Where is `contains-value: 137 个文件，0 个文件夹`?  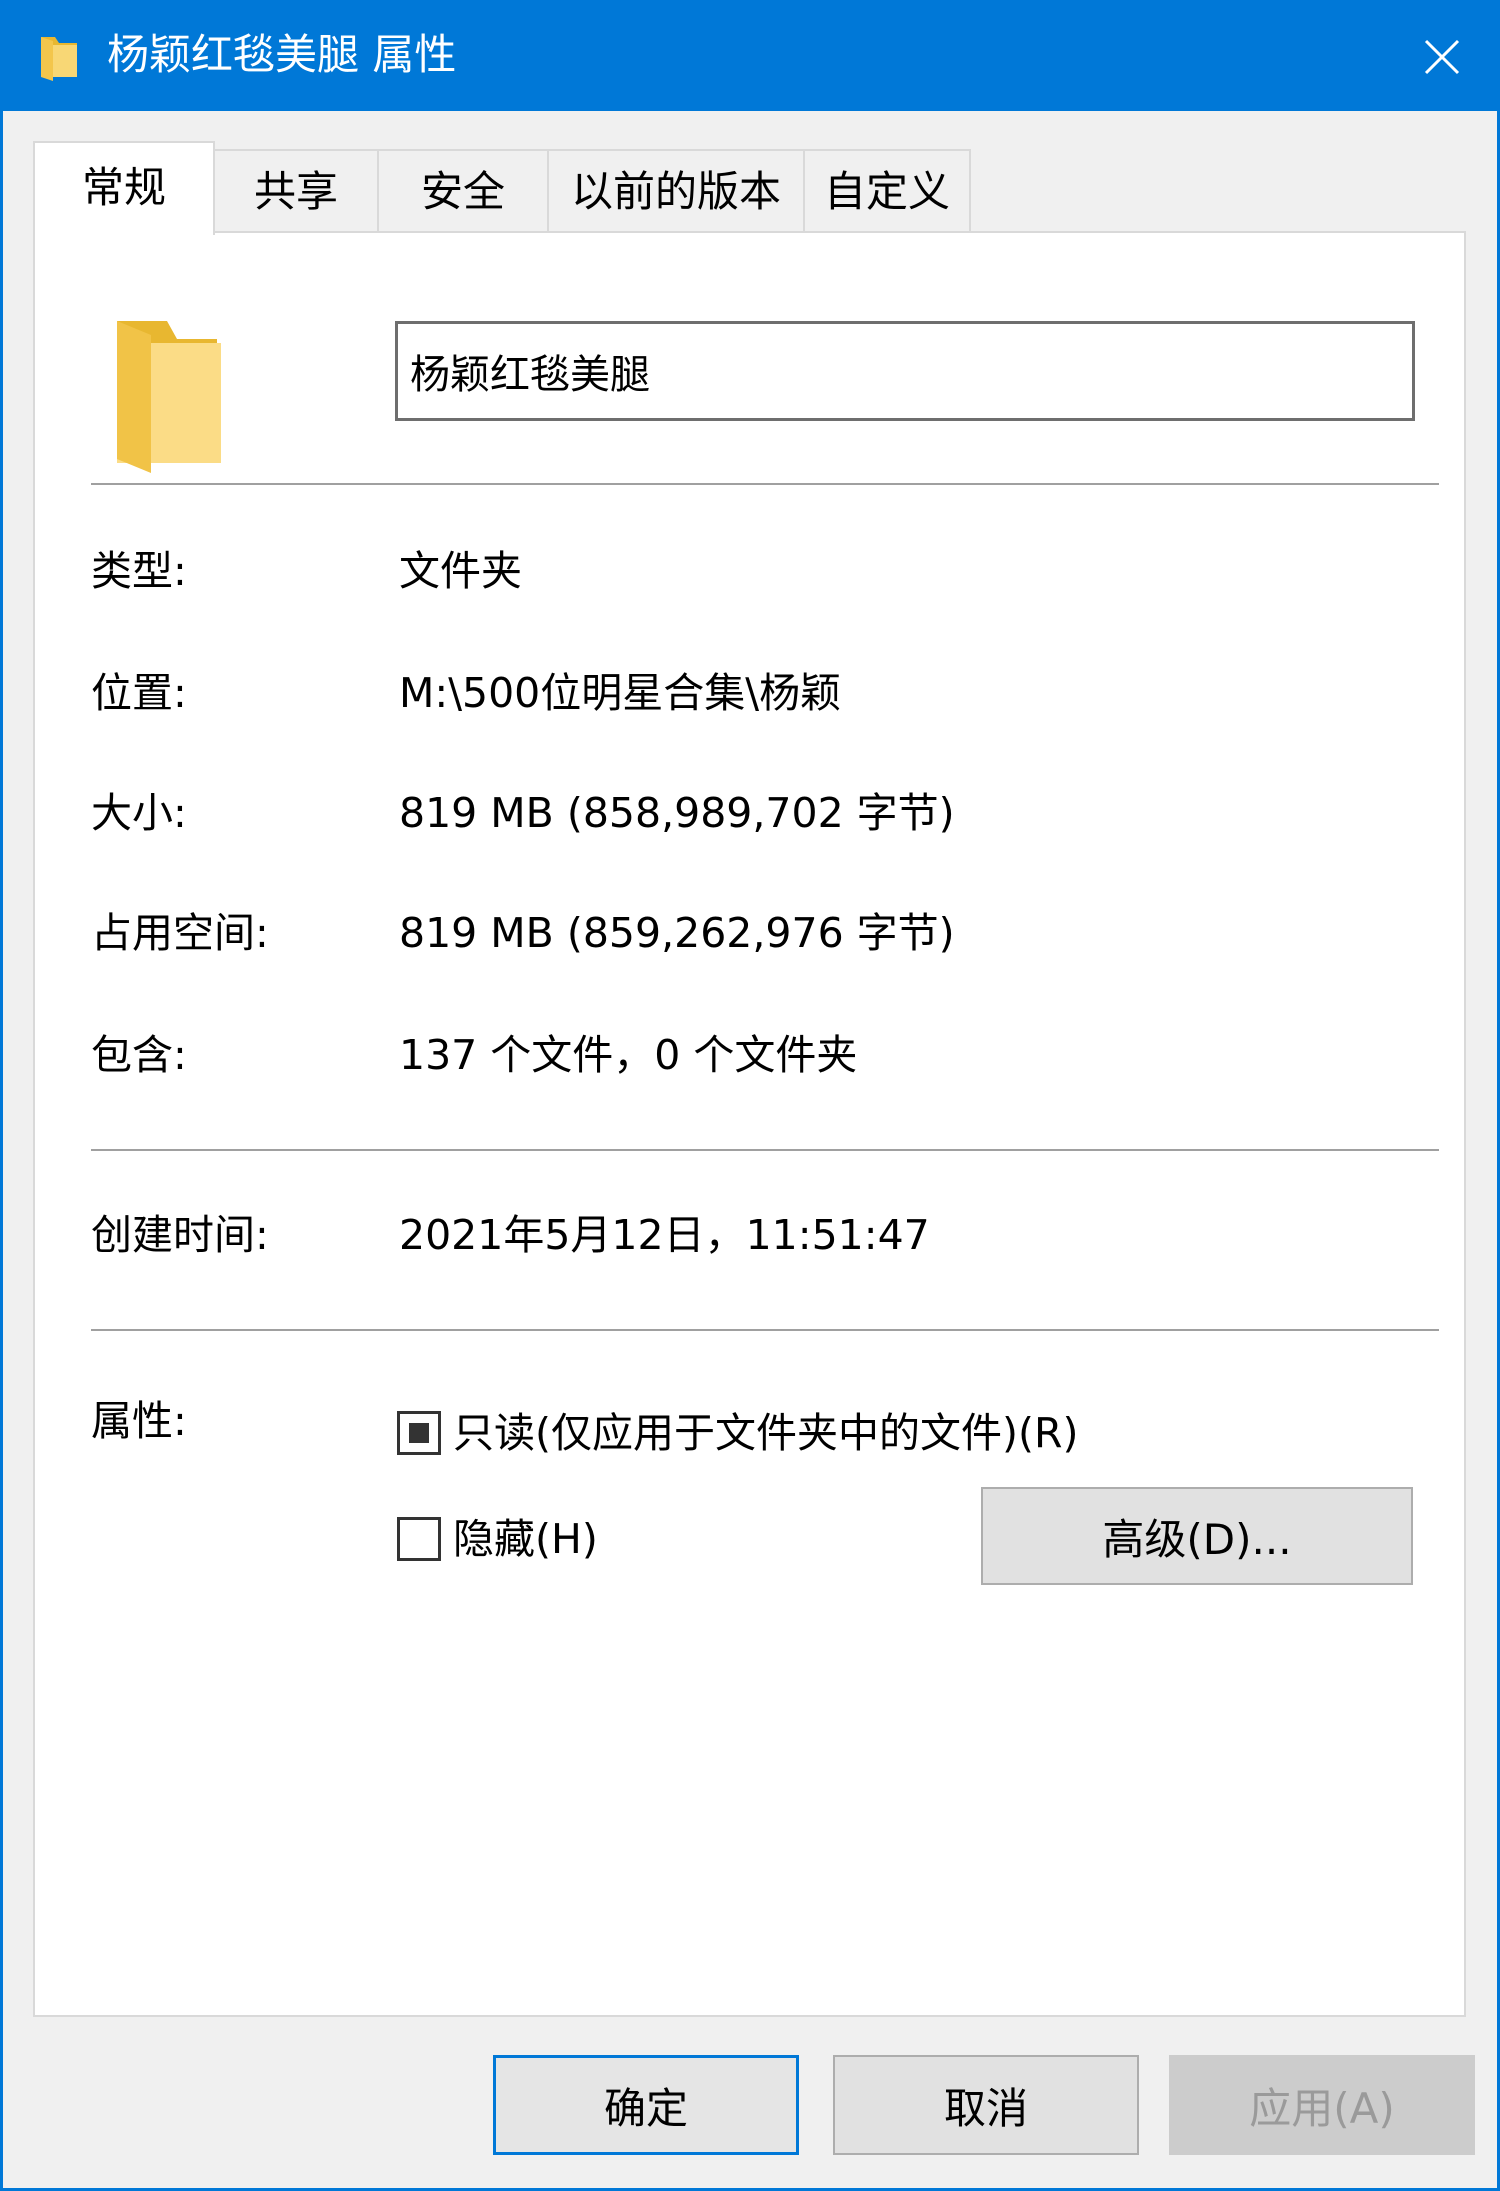
contains-value: 137 个文件，0 个文件夹 is located at coordinates (628, 1055).